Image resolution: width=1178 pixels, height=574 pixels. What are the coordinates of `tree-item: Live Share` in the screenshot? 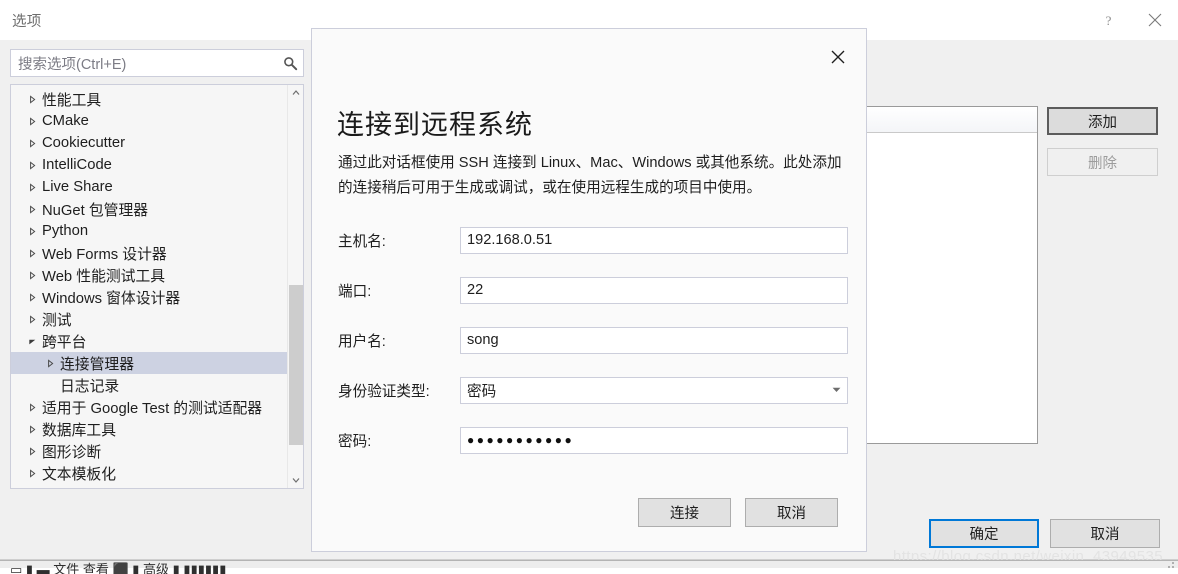 It's located at (149, 187).